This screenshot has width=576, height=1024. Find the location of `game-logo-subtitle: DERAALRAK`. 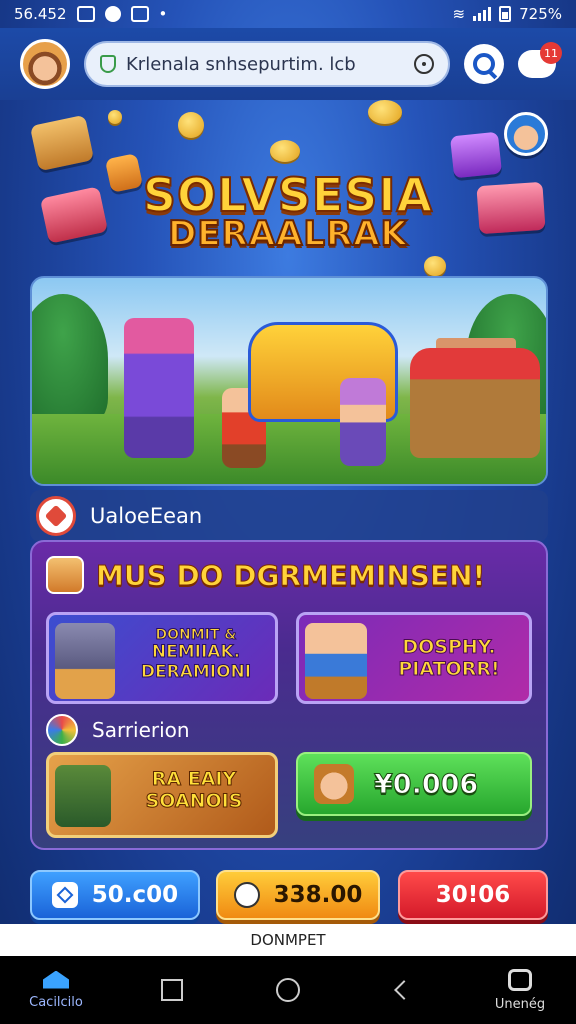

game-logo-subtitle: DERAALRAK is located at coordinates (287, 234).